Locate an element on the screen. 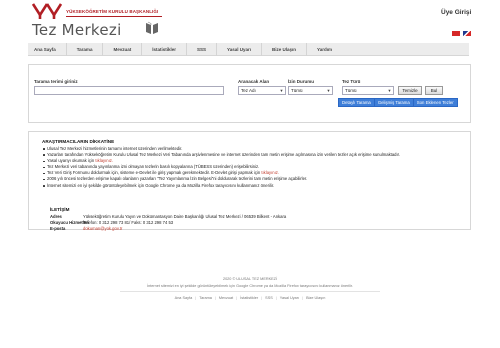  footer-link-statistics: İstatistikler is located at coordinates (249, 298).